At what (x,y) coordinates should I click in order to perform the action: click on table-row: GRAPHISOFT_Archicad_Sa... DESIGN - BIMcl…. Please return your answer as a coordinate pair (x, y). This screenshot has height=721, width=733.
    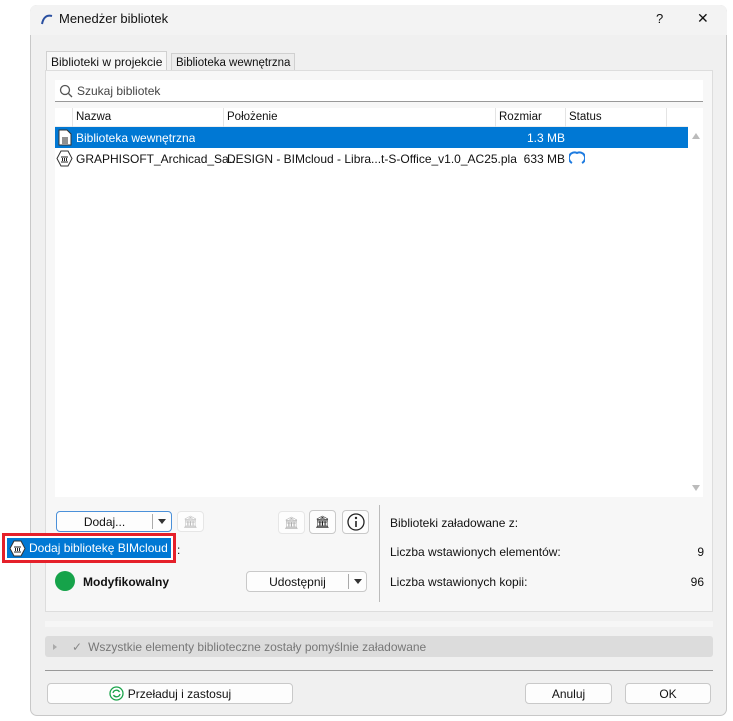
    Looking at the image, I should click on (371, 158).